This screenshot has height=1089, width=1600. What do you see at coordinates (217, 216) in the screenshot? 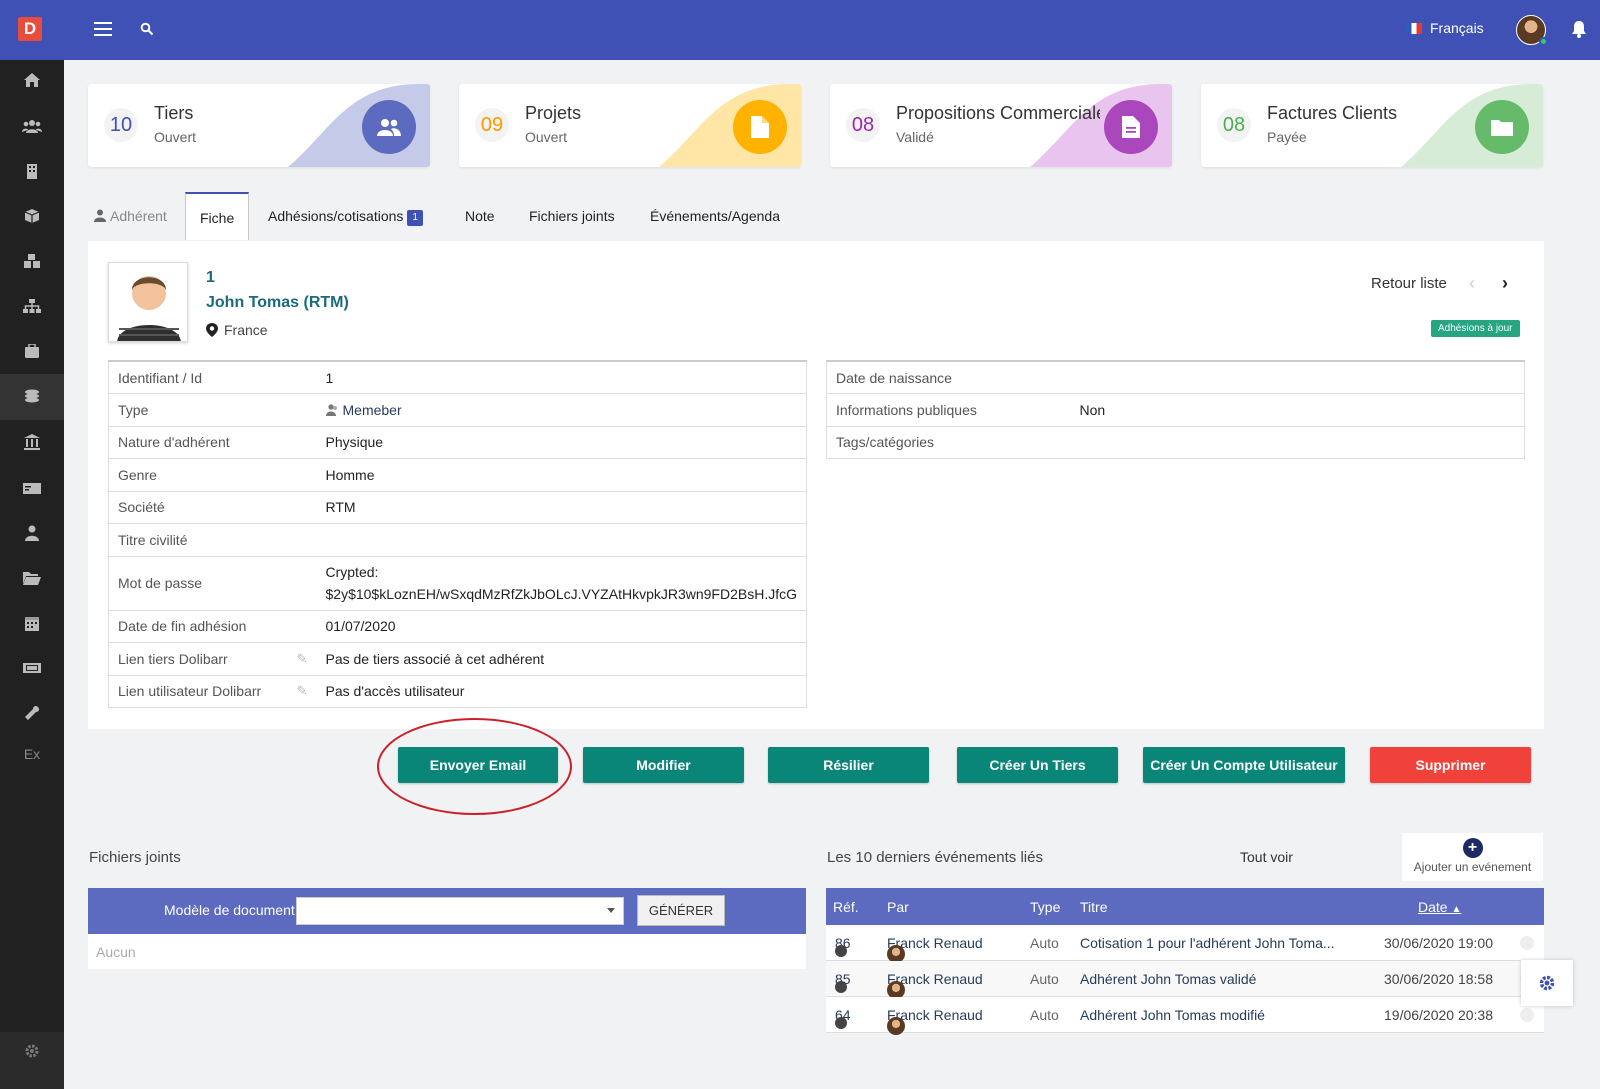
I see `tab-fiche: Fiche` at bounding box center [217, 216].